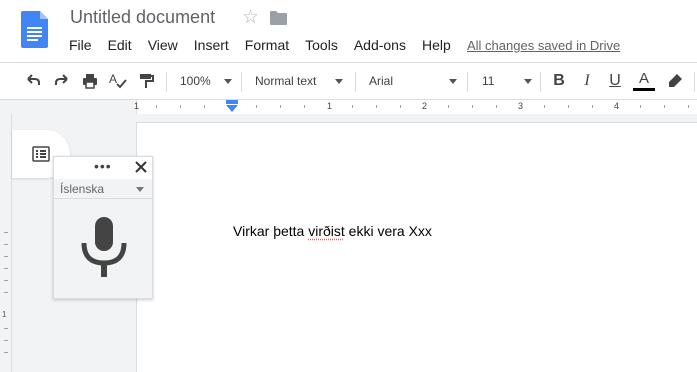 This screenshot has width=697, height=372. Describe the element at coordinates (380, 45) in the screenshot. I see `menu-add-ons: Add-ons` at that location.